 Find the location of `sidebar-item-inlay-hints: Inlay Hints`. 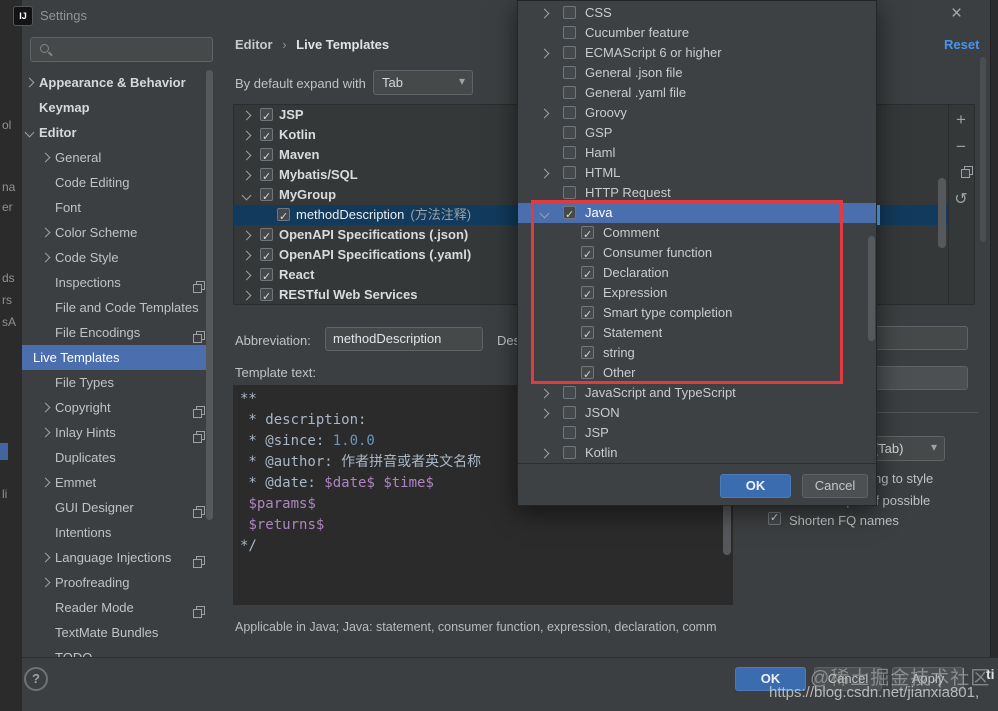

sidebar-item-inlay-hints: Inlay Hints is located at coordinates (117, 432).